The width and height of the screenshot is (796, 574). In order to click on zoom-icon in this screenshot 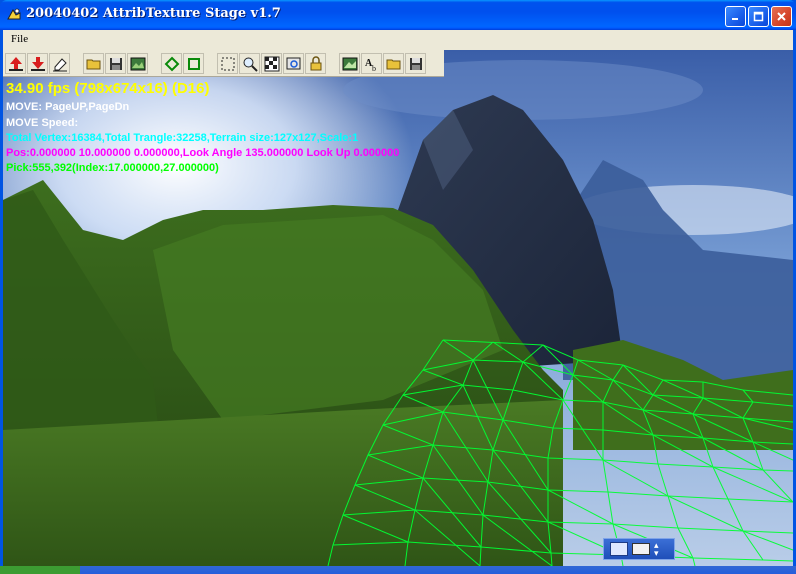, I will do `click(250, 64)`.